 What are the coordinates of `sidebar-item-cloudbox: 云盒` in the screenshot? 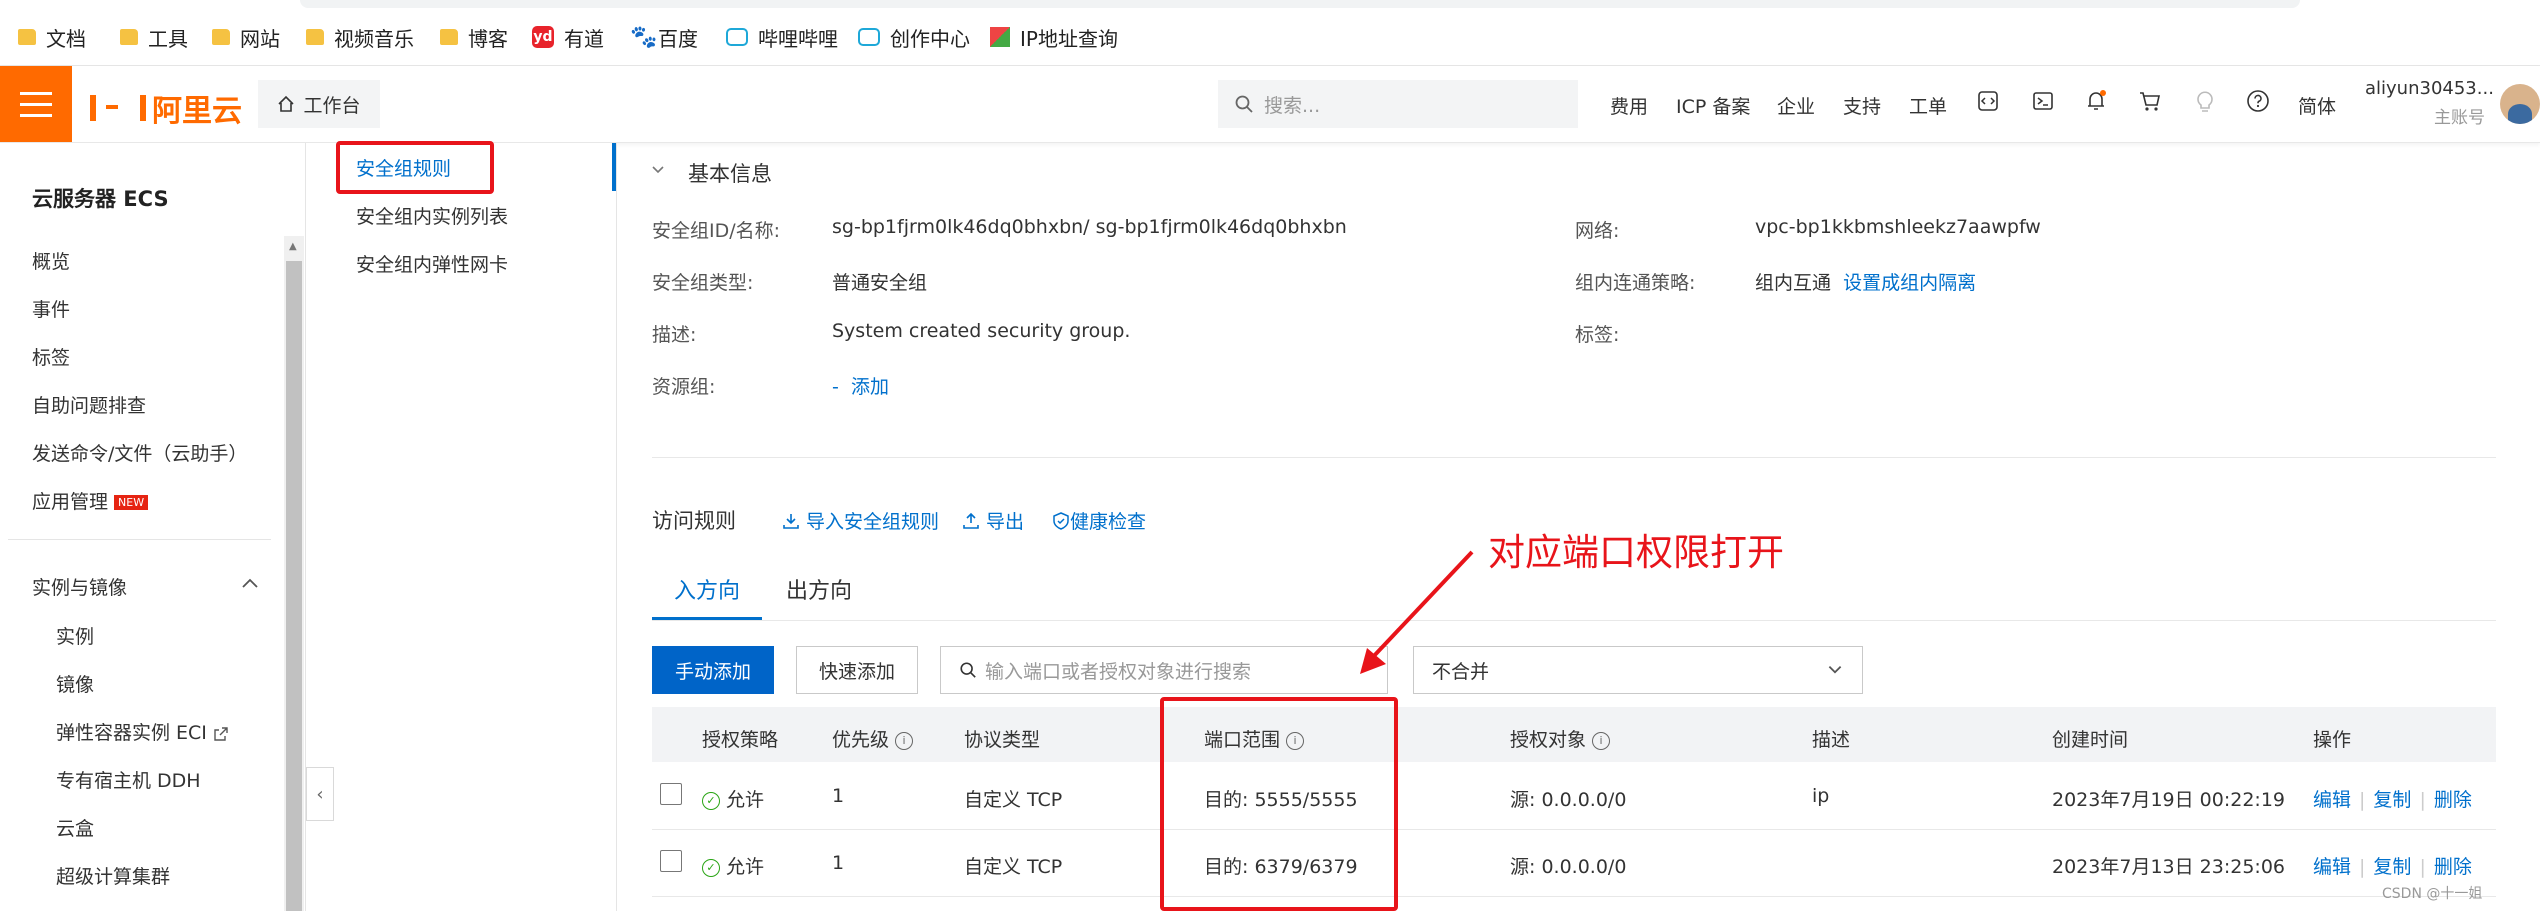 It's located at (75, 827).